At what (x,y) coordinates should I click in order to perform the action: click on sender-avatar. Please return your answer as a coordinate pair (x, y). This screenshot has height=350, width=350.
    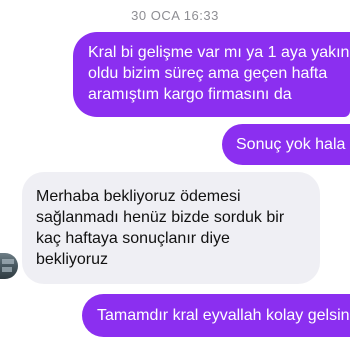
    Looking at the image, I should click on (9, 266).